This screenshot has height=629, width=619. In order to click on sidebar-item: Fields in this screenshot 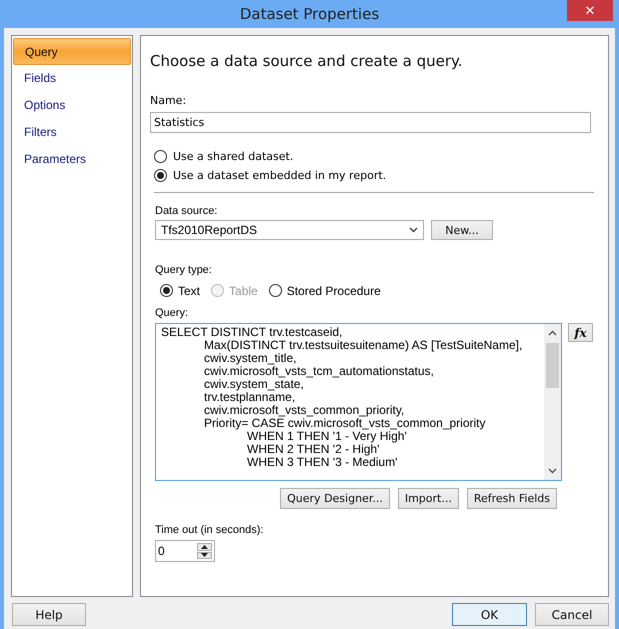, I will do `click(72, 78)`.